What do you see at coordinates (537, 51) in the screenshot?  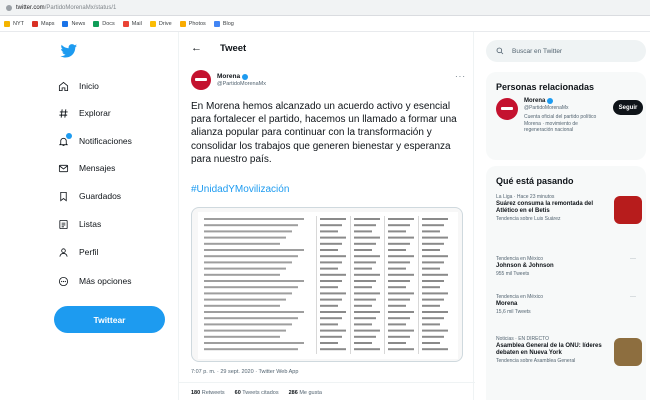 I see `search-placeholder: Buscar en Twitter` at bounding box center [537, 51].